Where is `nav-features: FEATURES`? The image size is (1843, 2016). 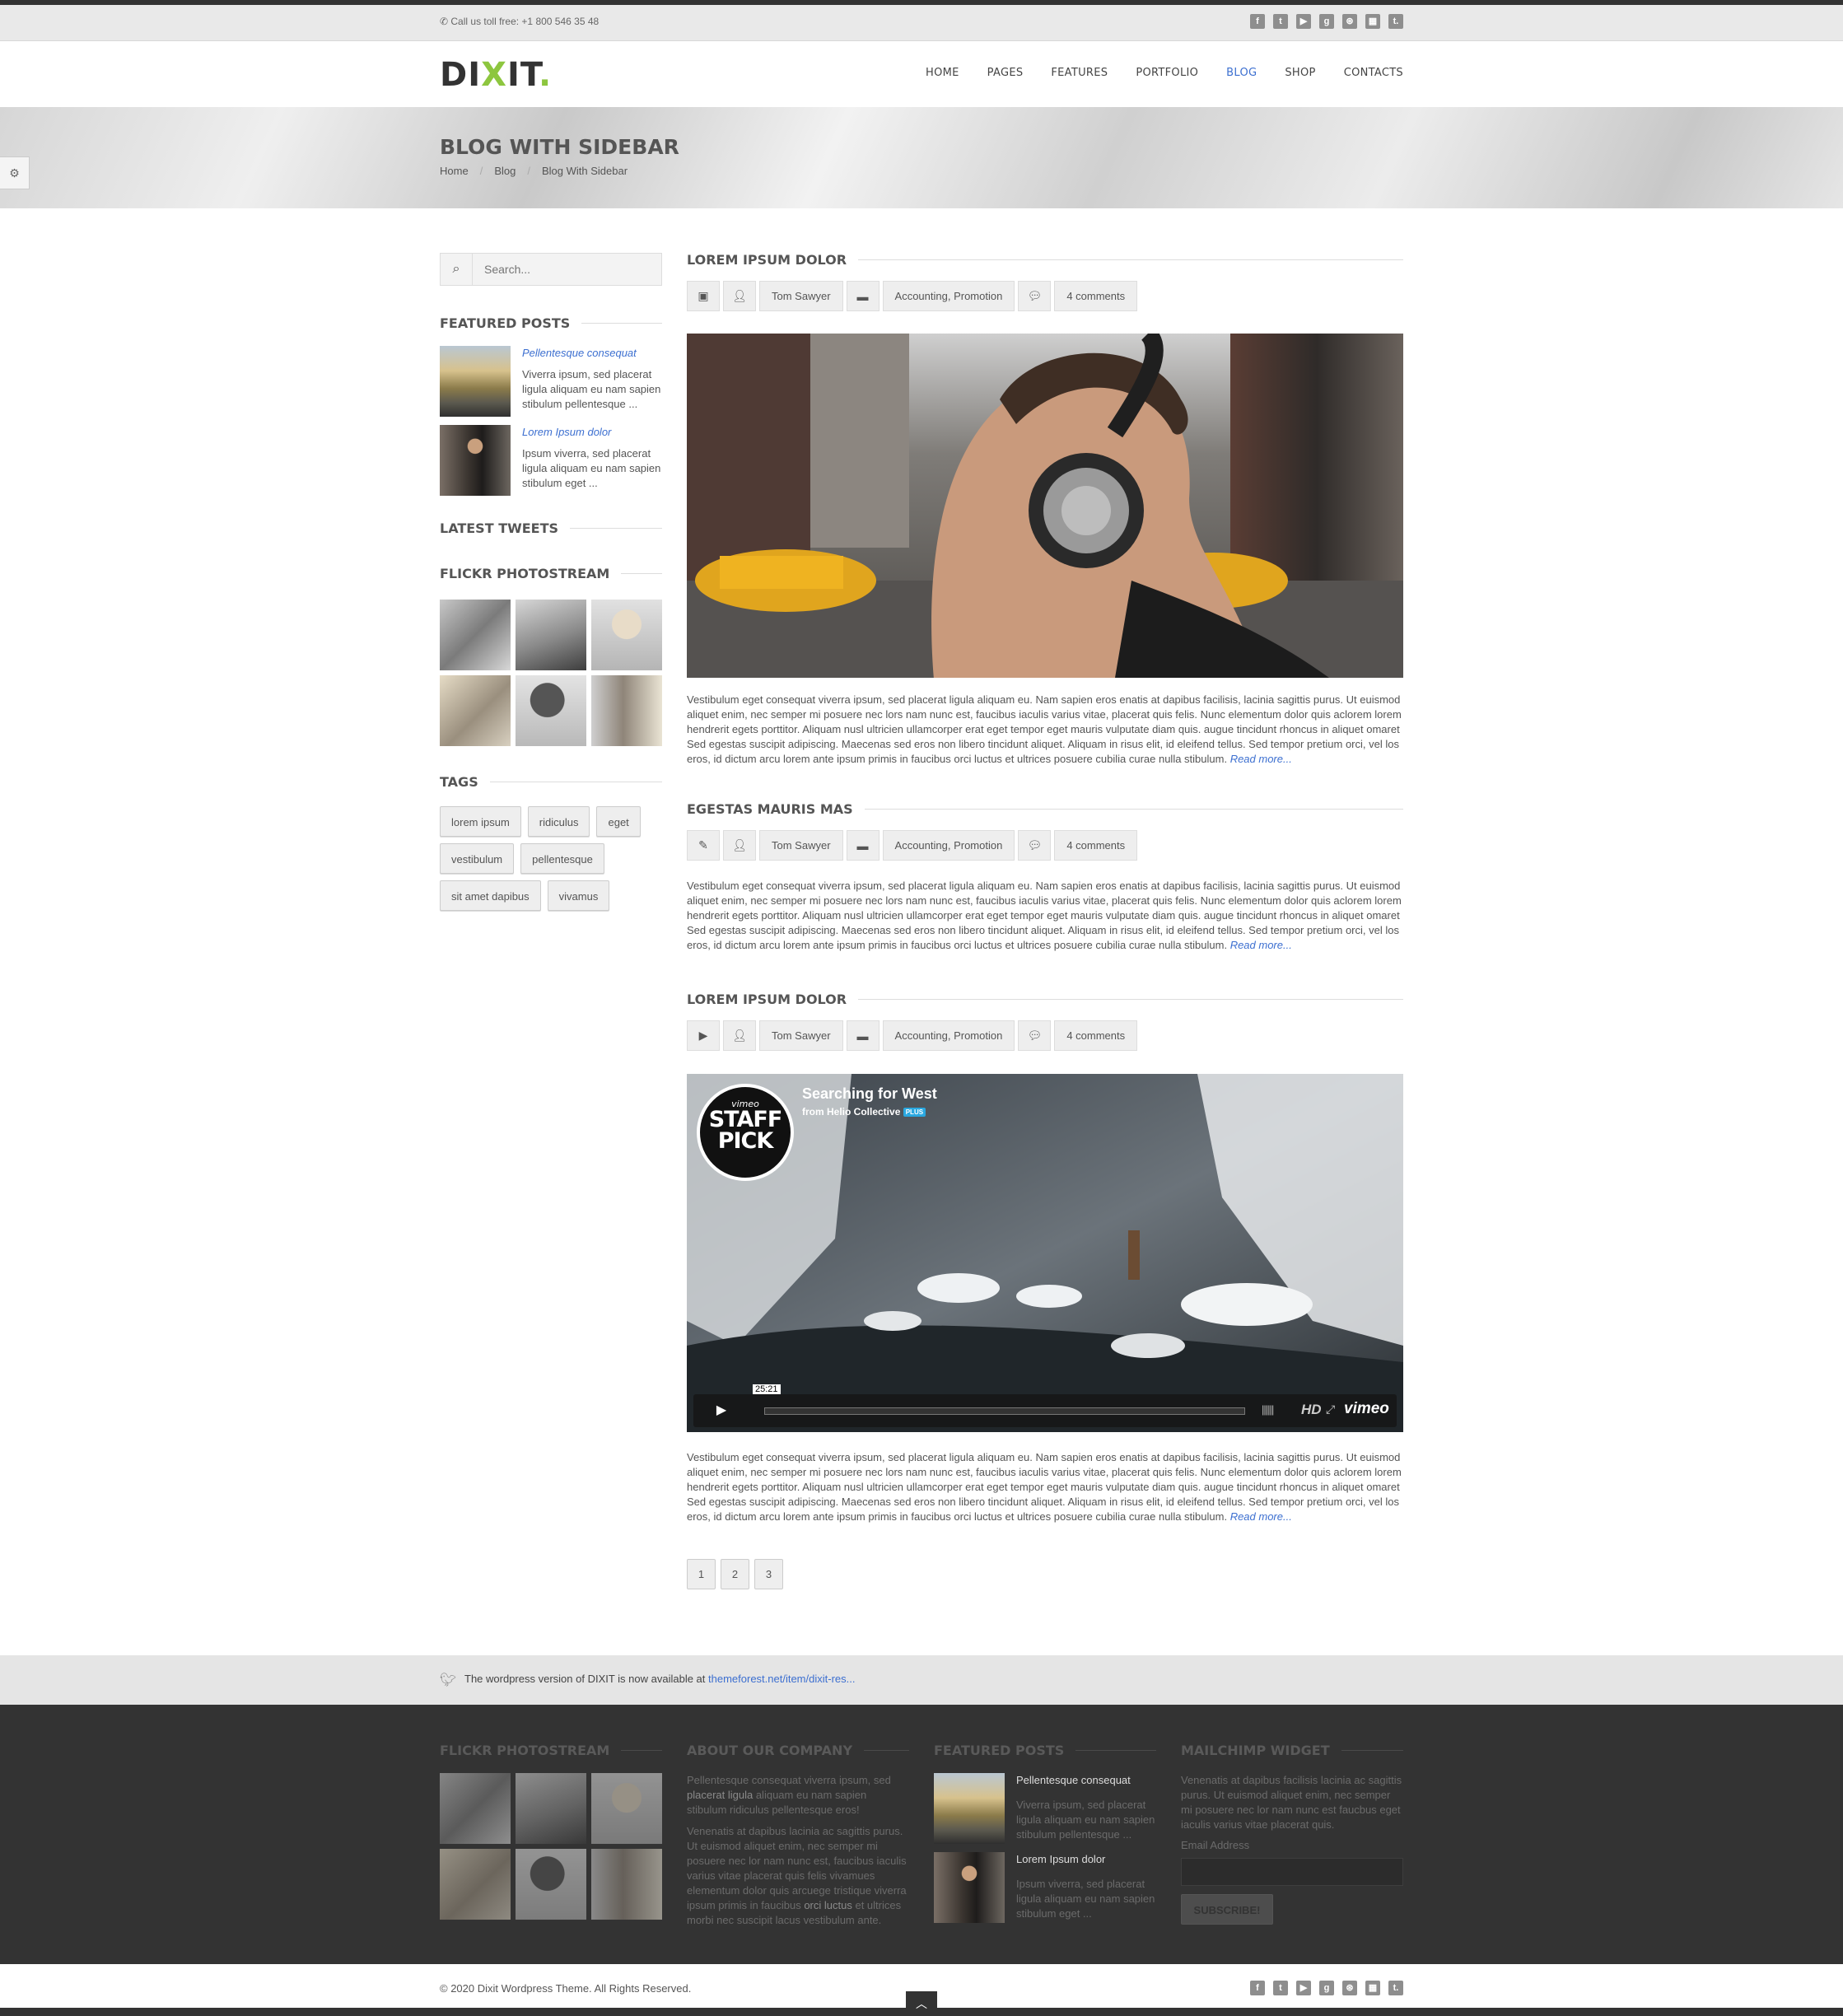 nav-features: FEATURES is located at coordinates (1079, 73).